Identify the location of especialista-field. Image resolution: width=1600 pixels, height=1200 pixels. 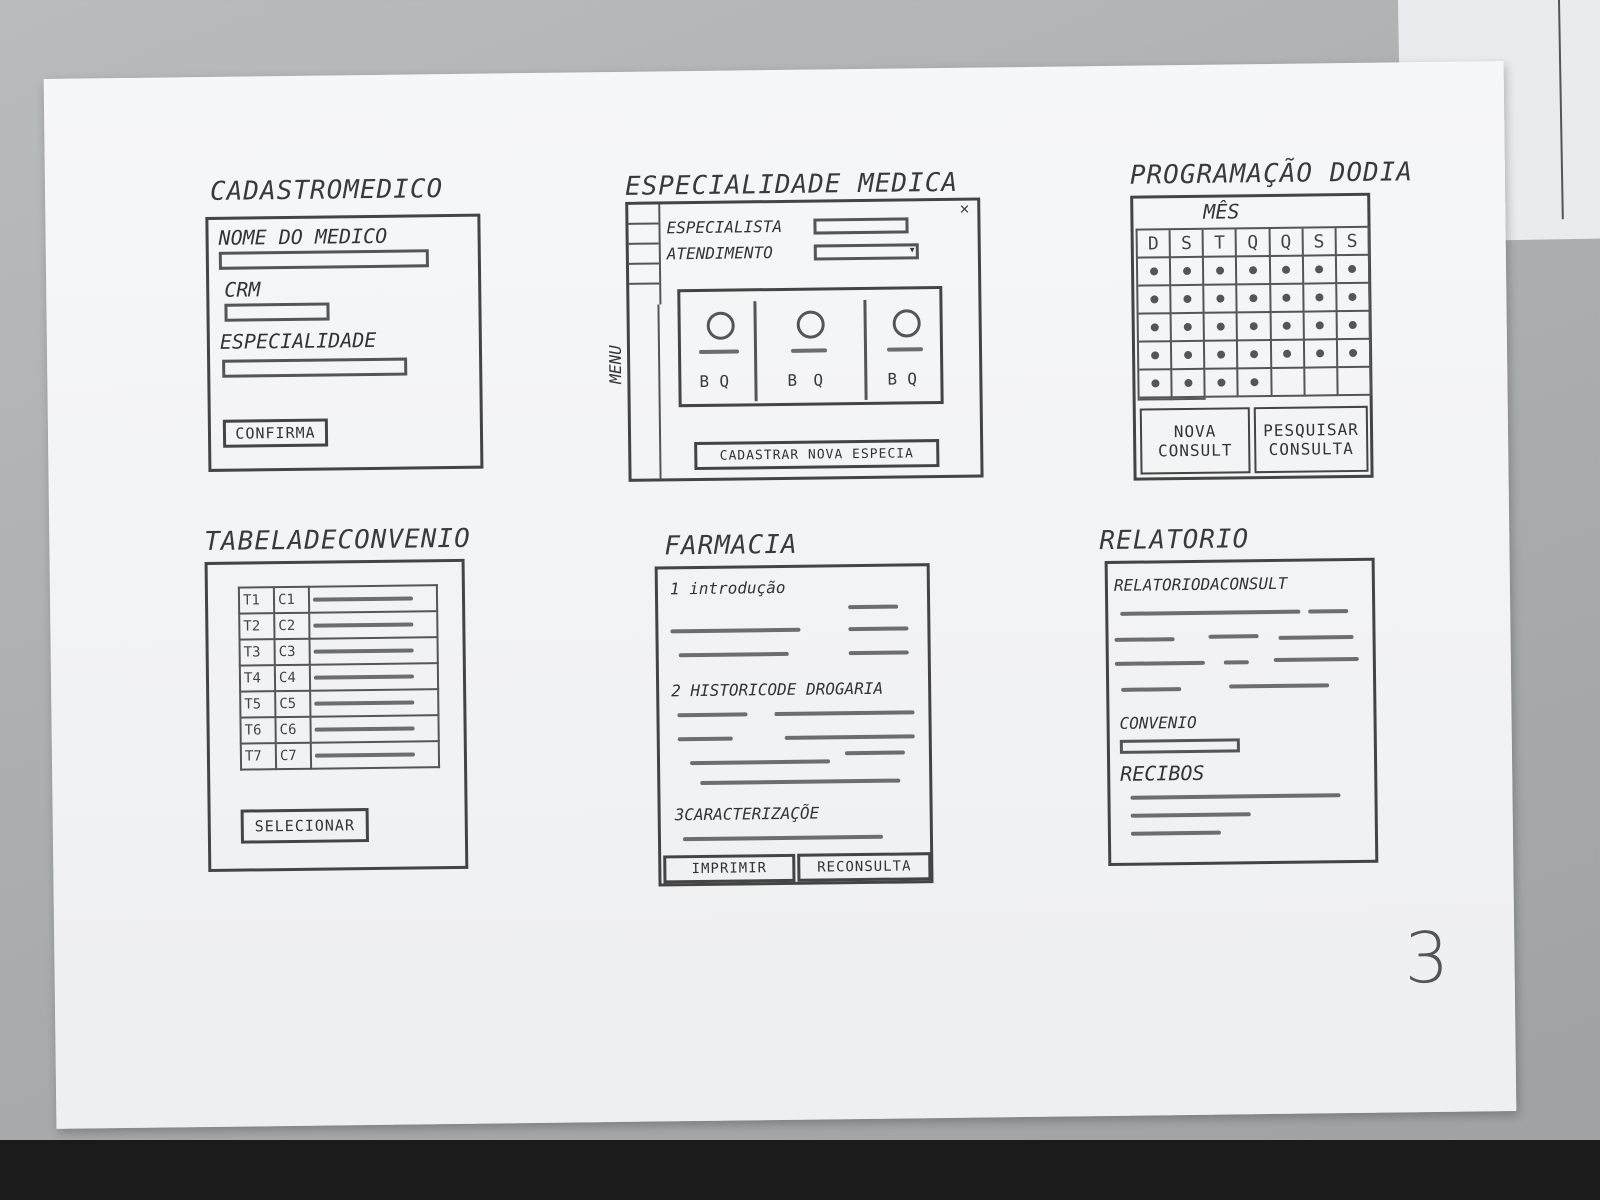
(861, 226).